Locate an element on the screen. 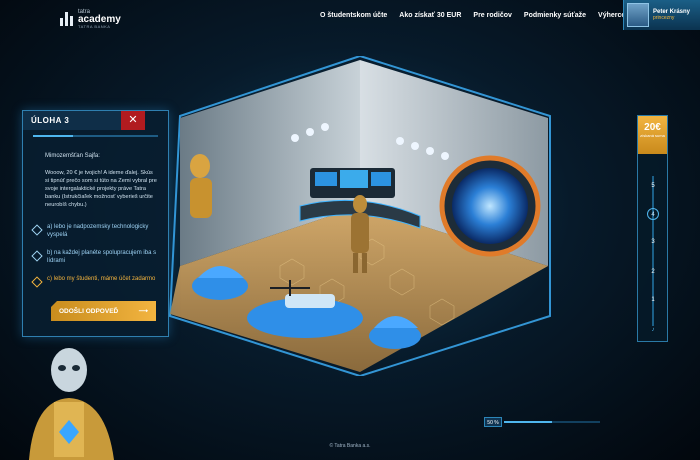  logo-line-3: TATRA BANKA is located at coordinates (94, 26).